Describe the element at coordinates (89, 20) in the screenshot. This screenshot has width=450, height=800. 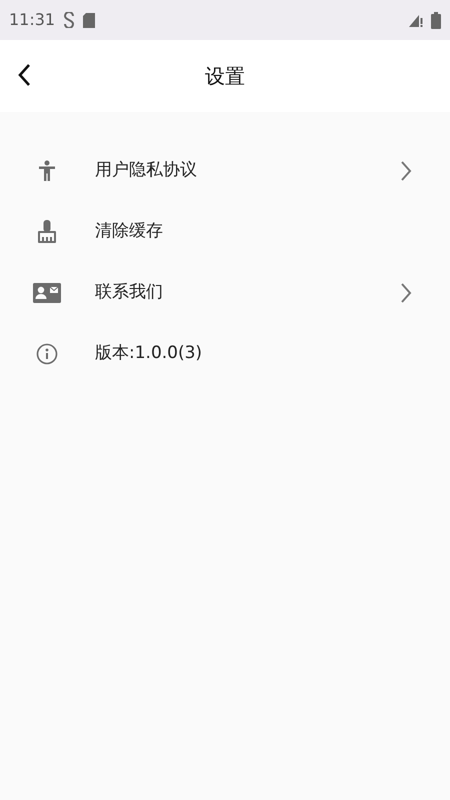
I see `sim-card-icon` at that location.